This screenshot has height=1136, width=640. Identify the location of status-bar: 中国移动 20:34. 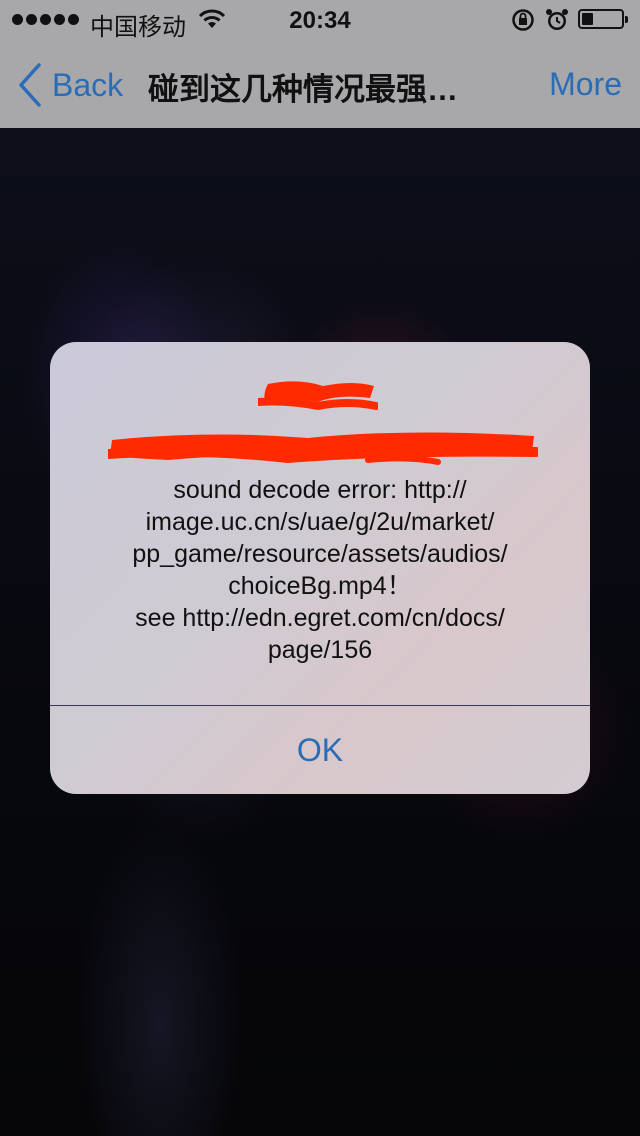
(320, 20).